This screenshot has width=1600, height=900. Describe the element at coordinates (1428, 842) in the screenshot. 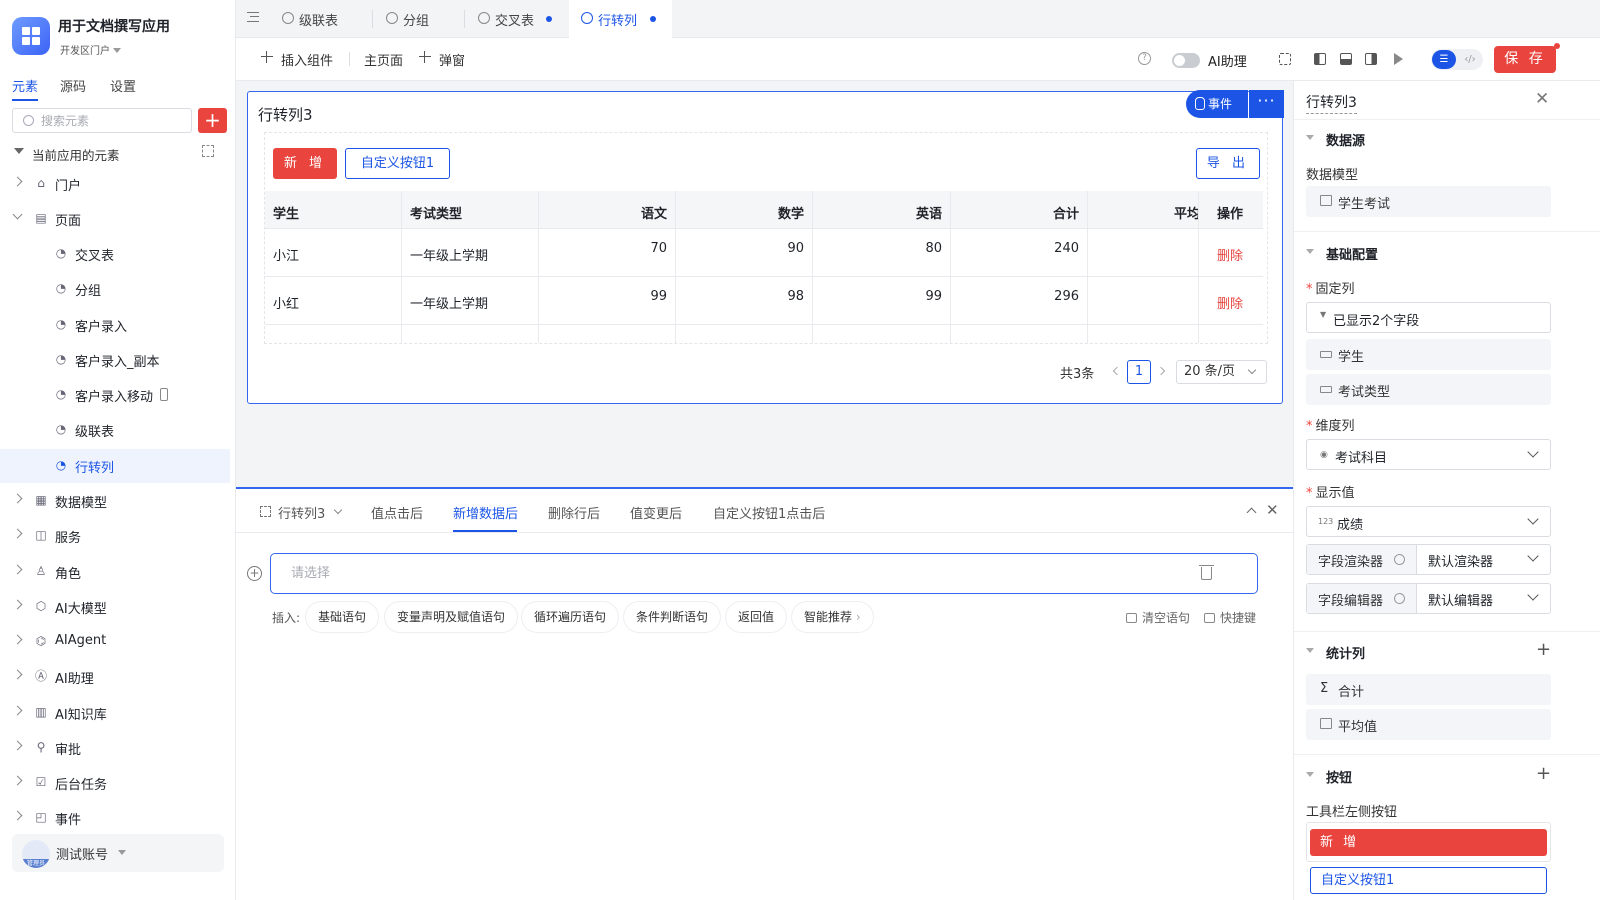

I see `toolbar-button-new: 新 增` at that location.